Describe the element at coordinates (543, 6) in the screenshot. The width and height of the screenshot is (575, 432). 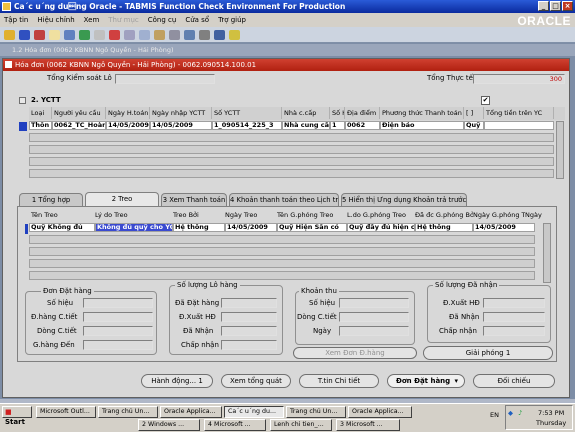
I see `minimize-button: _` at that location.